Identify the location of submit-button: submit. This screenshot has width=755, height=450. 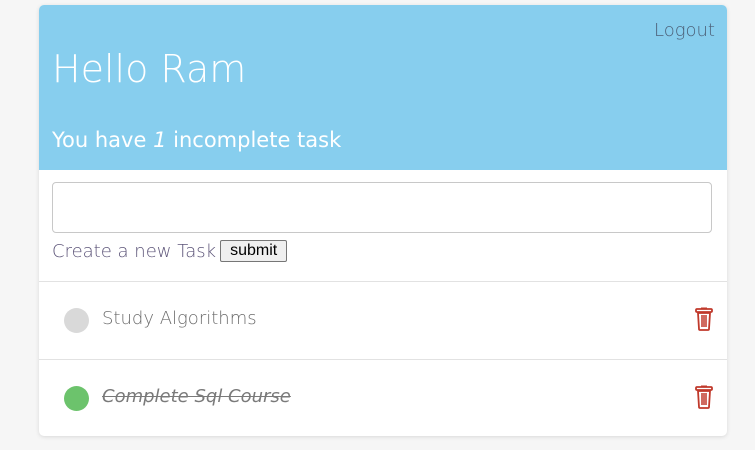
(254, 251).